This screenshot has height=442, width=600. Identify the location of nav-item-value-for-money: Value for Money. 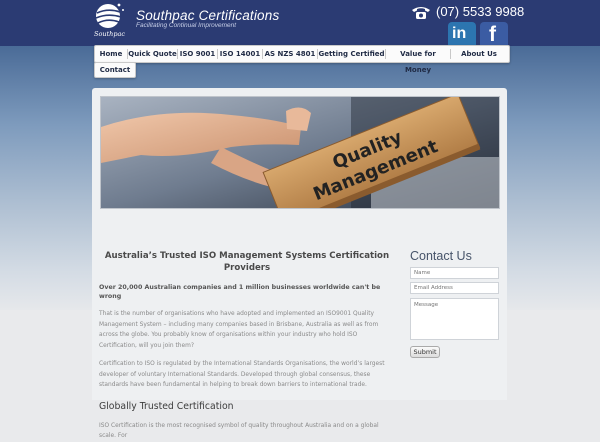
(418, 60).